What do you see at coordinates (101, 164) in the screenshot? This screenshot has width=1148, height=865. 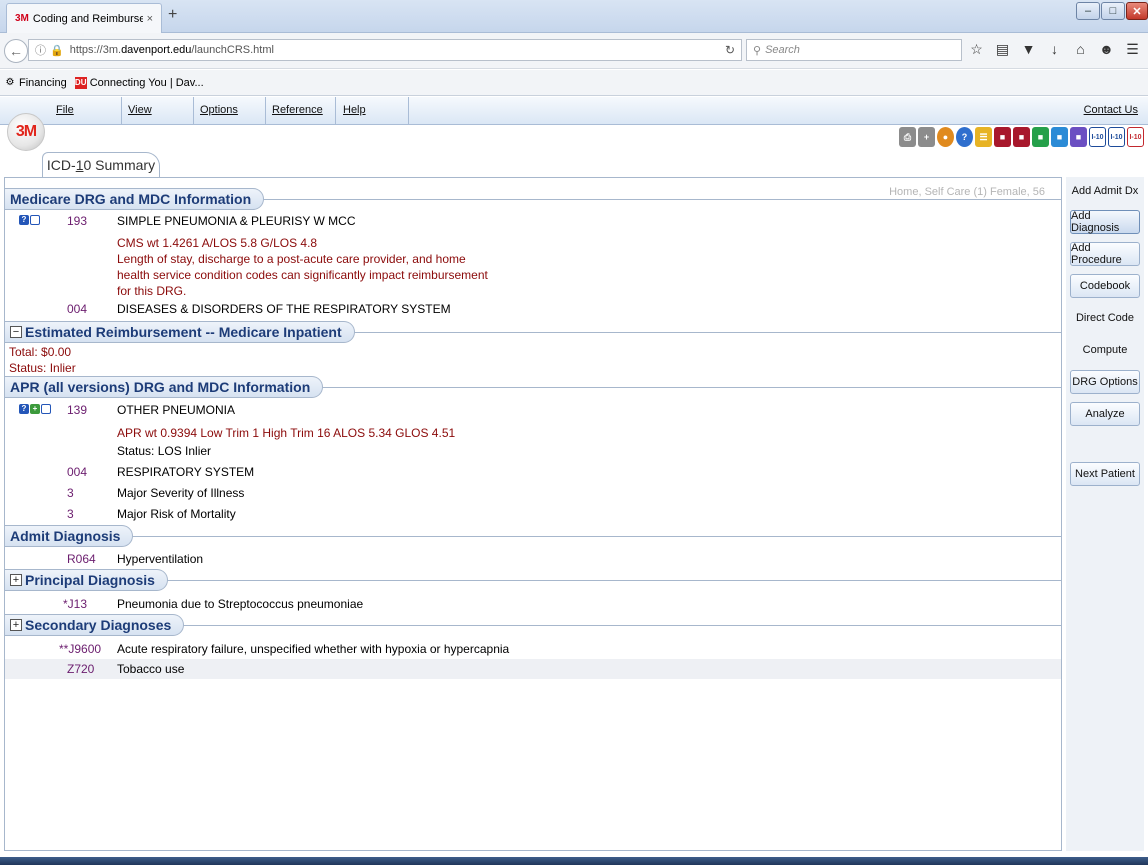 I see `tab-icd10-summary: ICD-10 Summary` at bounding box center [101, 164].